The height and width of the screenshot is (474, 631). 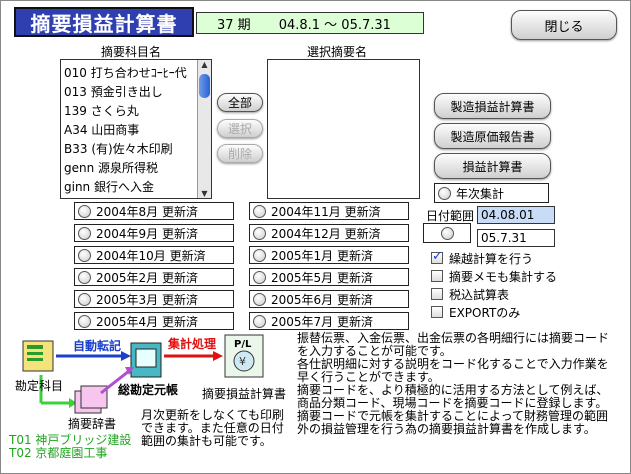 What do you see at coordinates (564, 25) in the screenshot?
I see `close-button: 閉じる` at bounding box center [564, 25].